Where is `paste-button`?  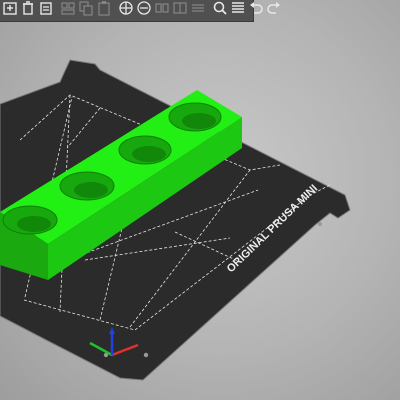
paste-button is located at coordinates (104, 11).